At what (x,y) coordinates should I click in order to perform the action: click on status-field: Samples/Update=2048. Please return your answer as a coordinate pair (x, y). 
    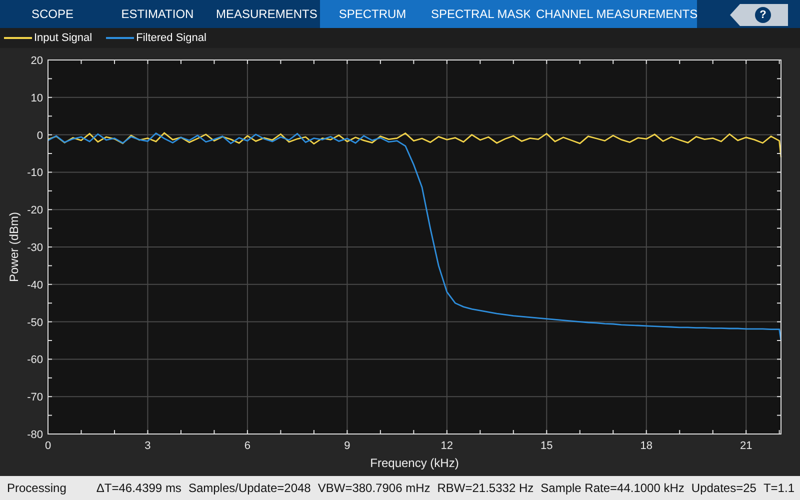
    Looking at the image, I should click on (249, 488).